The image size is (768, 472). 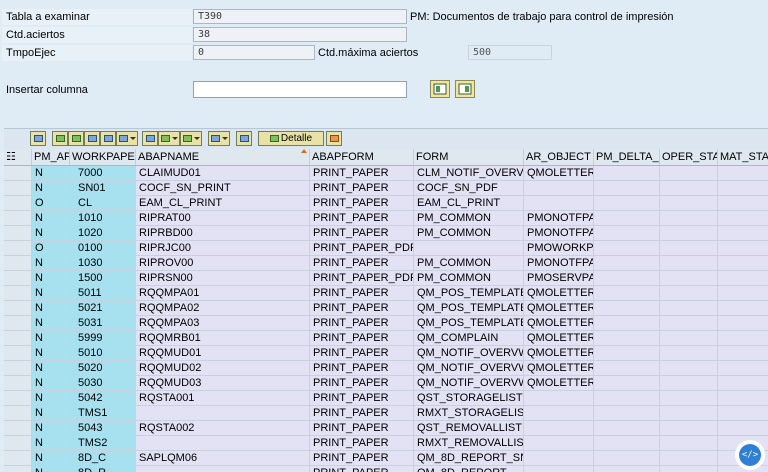 I want to click on table-cell: PMOSERVPAP, so click(x=559, y=278).